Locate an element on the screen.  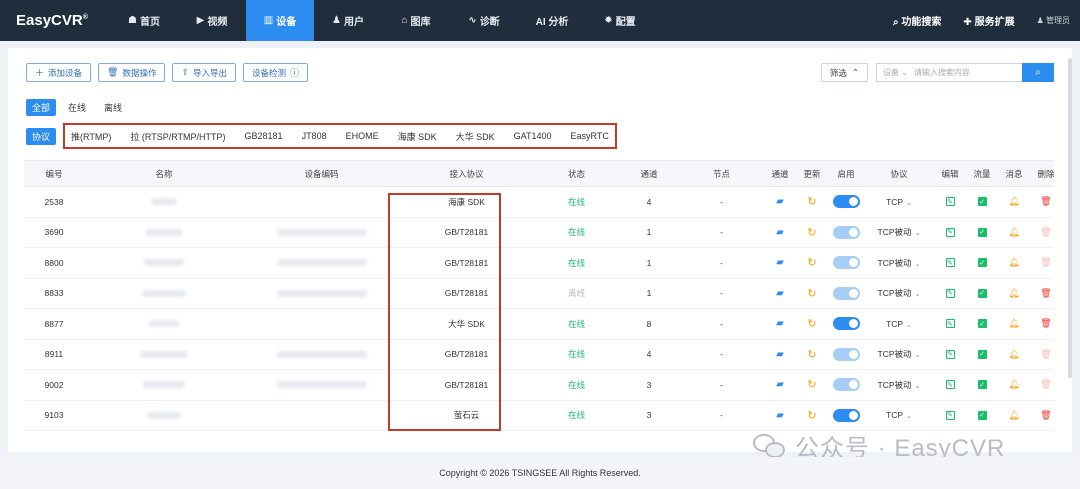
data-ops-button: 🗑︎ 数据操作 is located at coordinates (132, 72).